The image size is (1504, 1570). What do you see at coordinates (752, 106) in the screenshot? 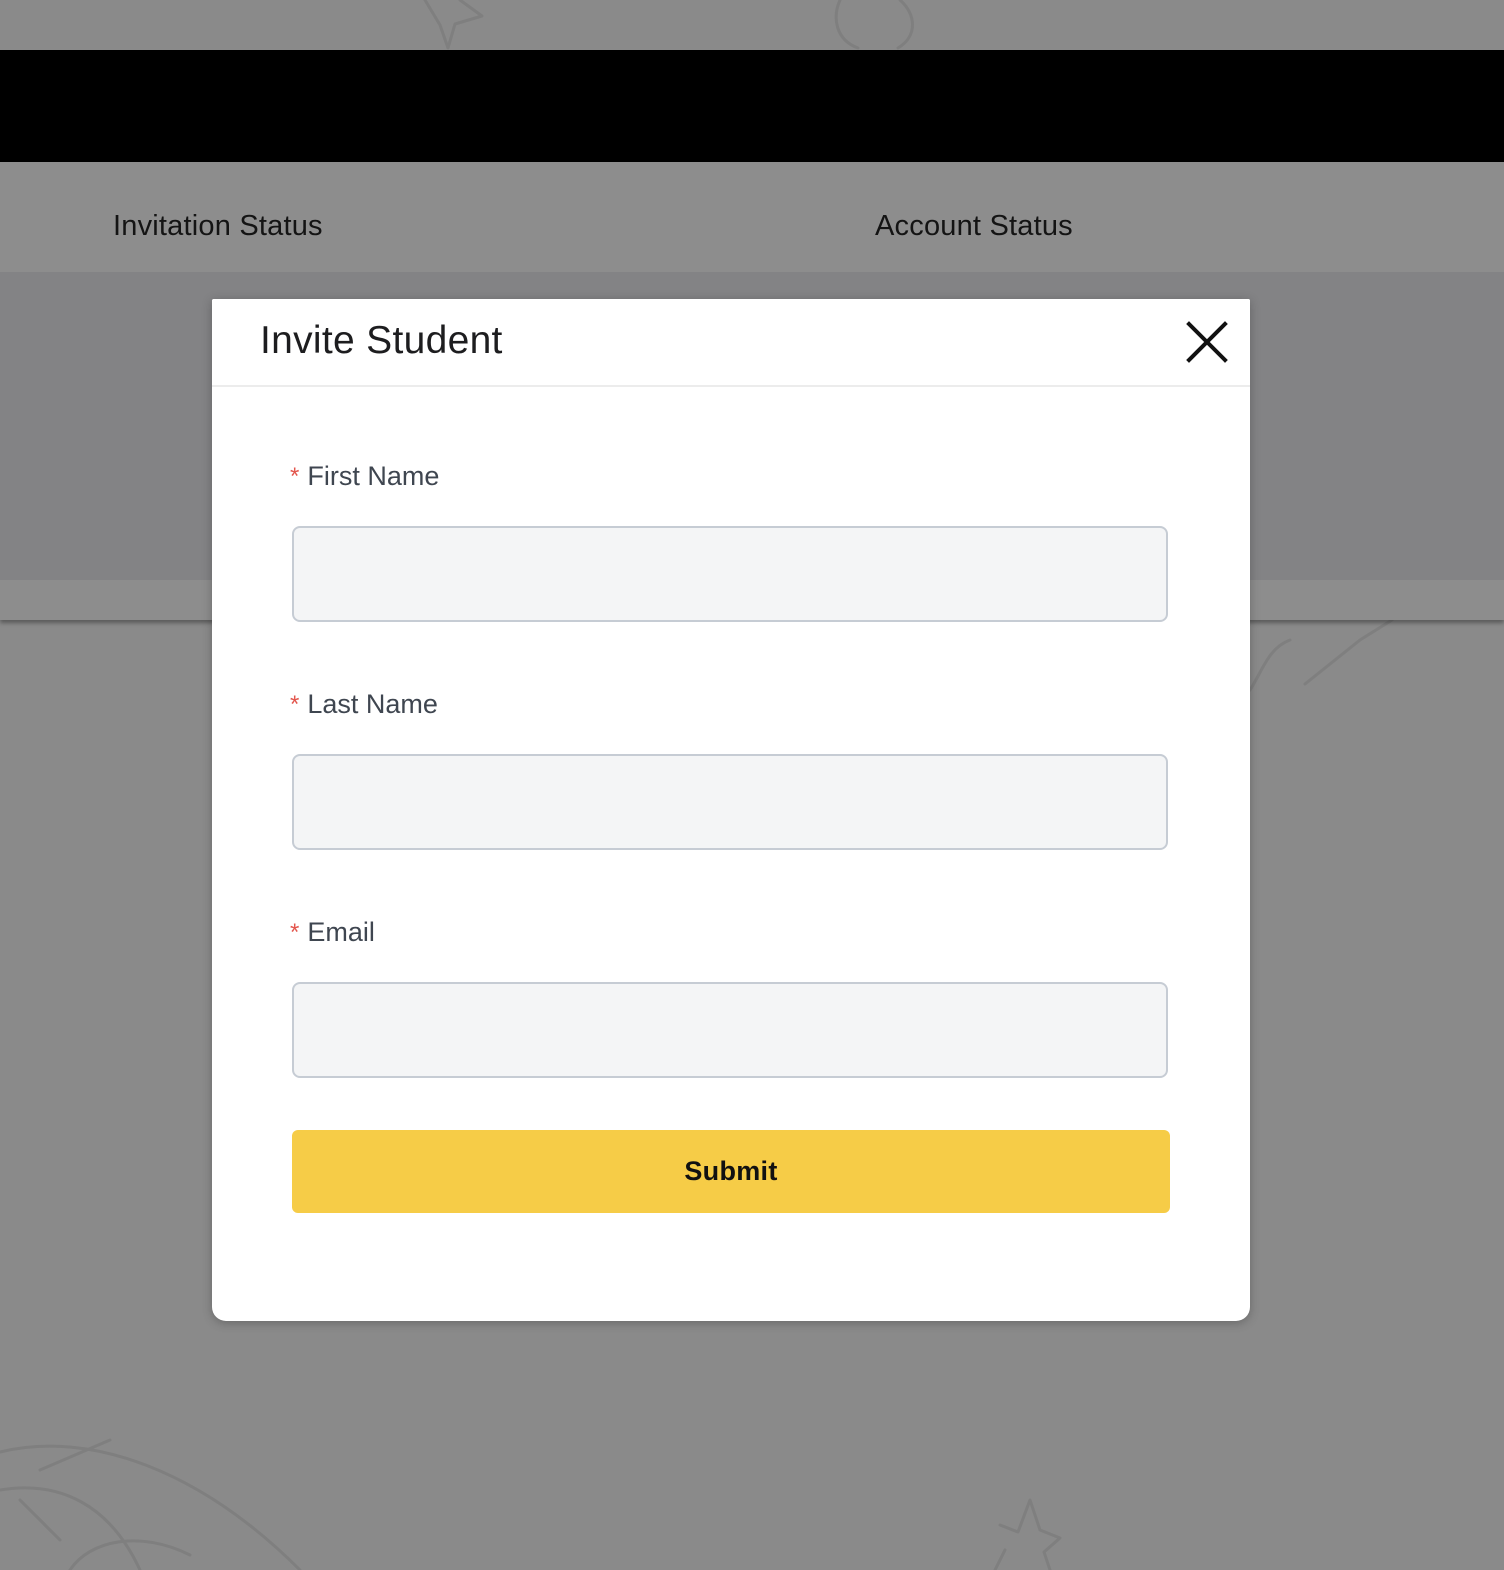
I see `top-navigation-bar` at bounding box center [752, 106].